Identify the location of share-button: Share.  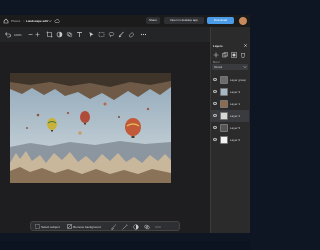
(153, 20).